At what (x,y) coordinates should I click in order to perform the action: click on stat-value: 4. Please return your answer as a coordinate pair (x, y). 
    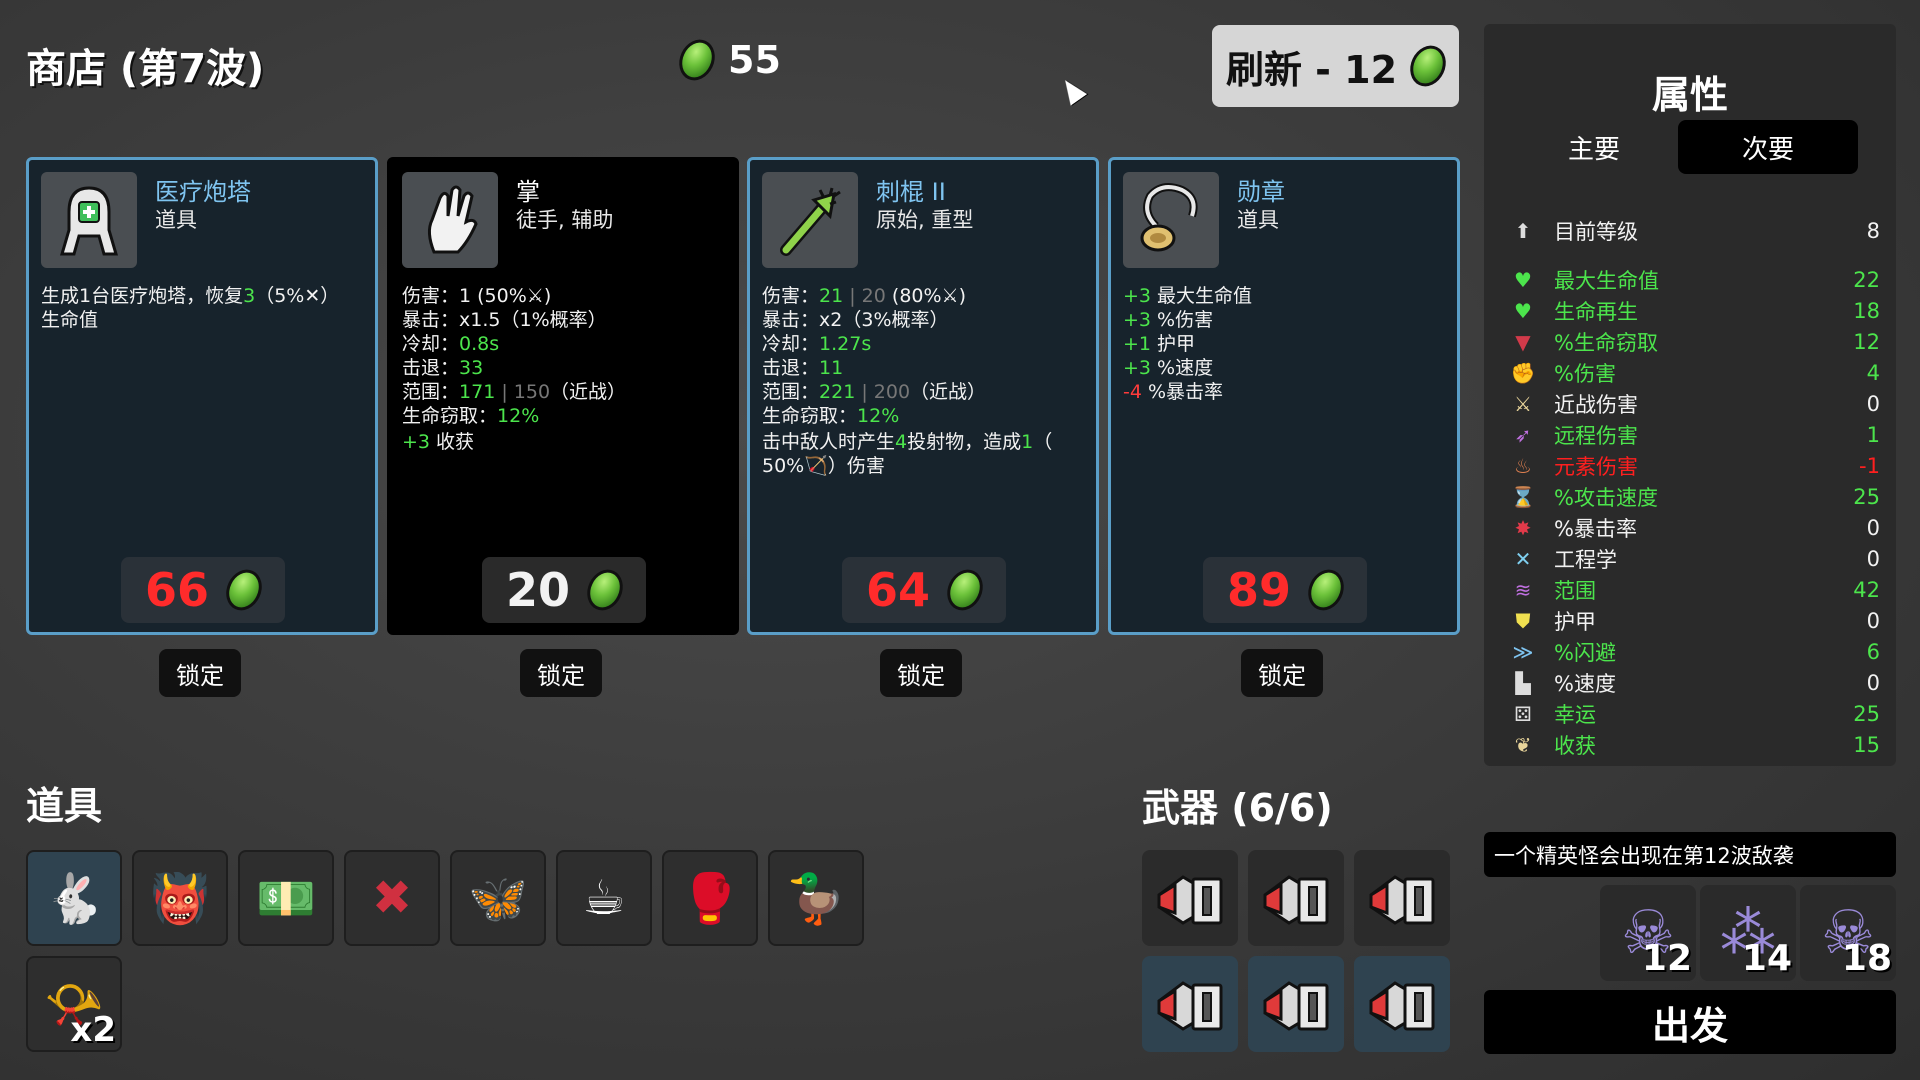
    Looking at the image, I should click on (1873, 372).